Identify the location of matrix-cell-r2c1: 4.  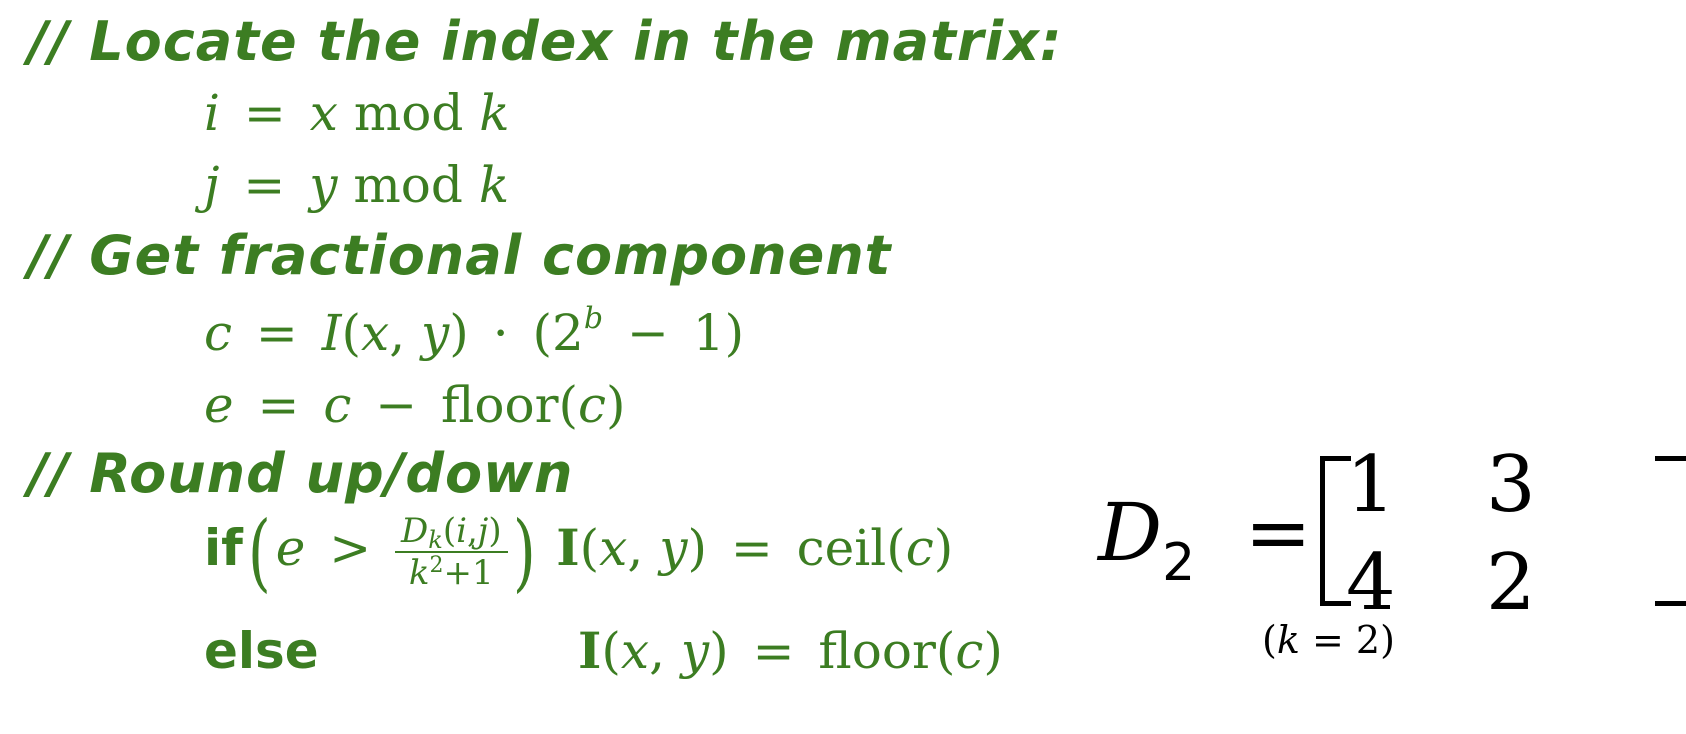
(1371, 583).